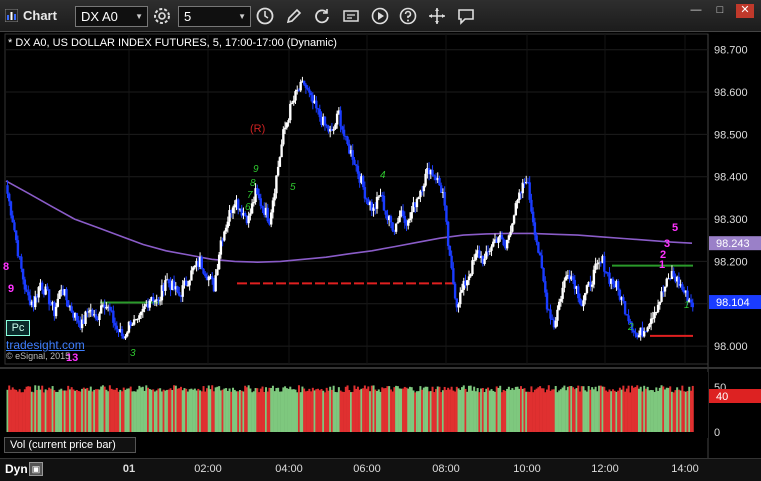  I want to click on close-button: ✕, so click(745, 11).